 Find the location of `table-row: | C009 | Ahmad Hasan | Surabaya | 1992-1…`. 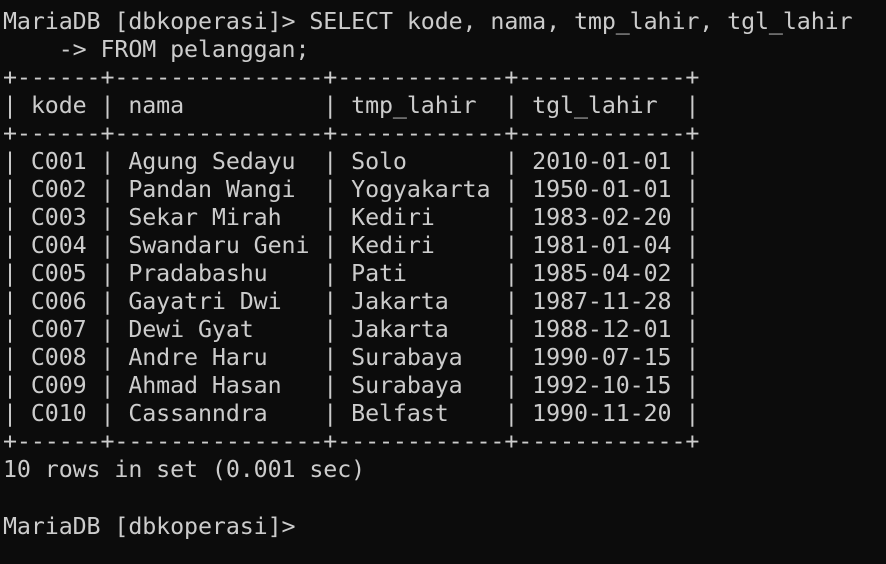

table-row: | C009 | Ahmad Hasan | Surabaya | 1992-1… is located at coordinates (351, 385).